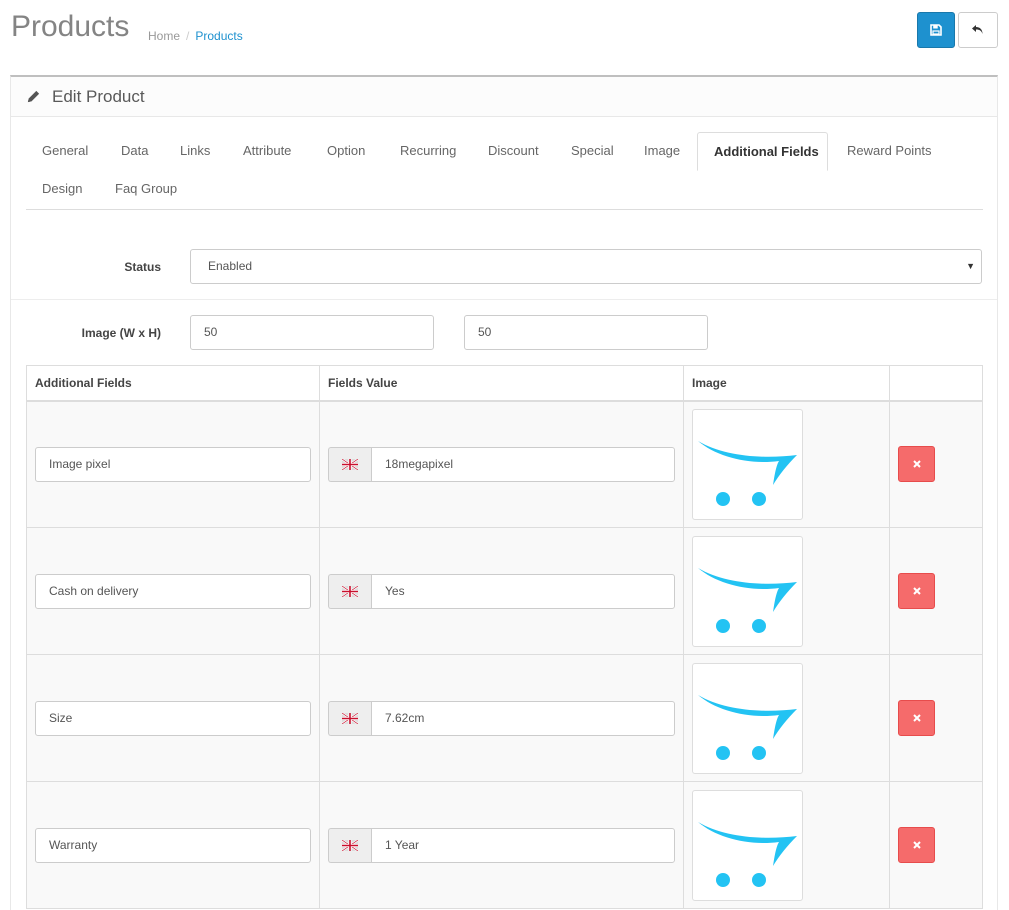 This screenshot has width=1009, height=910. I want to click on field-value-group: 18megapixel, so click(501, 464).